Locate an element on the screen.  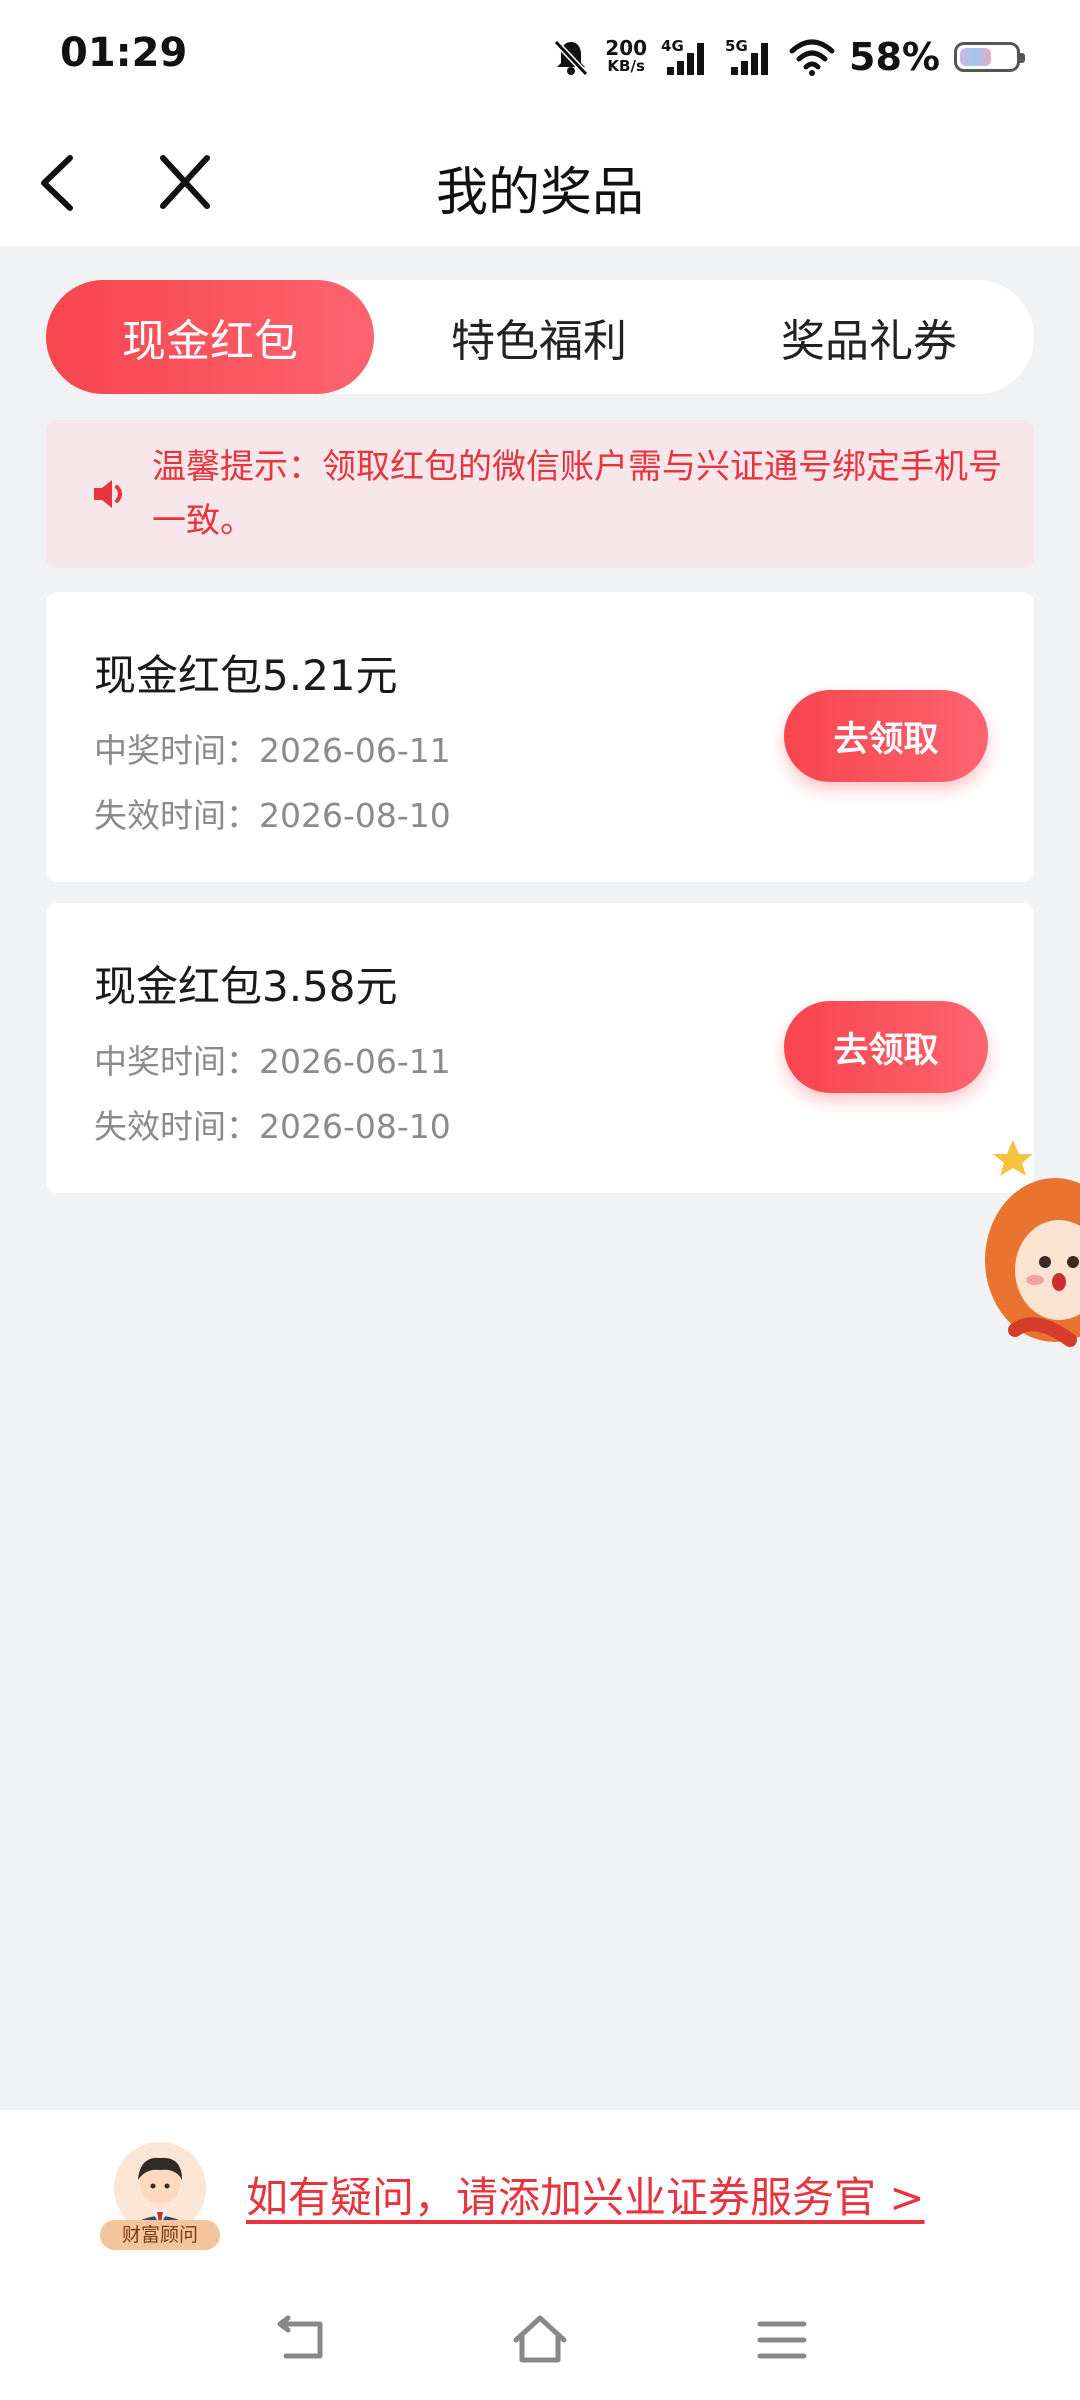
home-icon is located at coordinates (540, 2340).